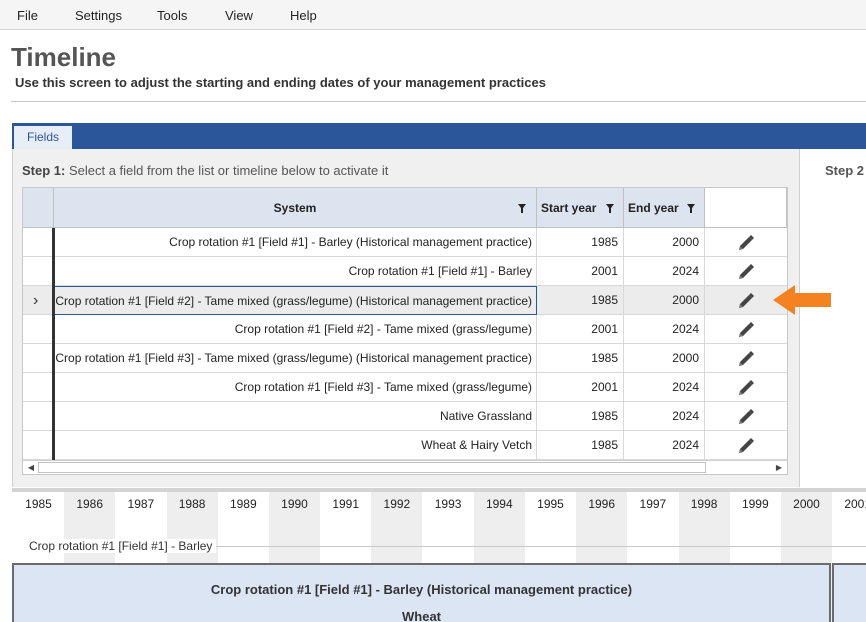 Image resolution: width=866 pixels, height=622 pixels. Describe the element at coordinates (438, 101) in the screenshot. I see `header-divider` at that location.